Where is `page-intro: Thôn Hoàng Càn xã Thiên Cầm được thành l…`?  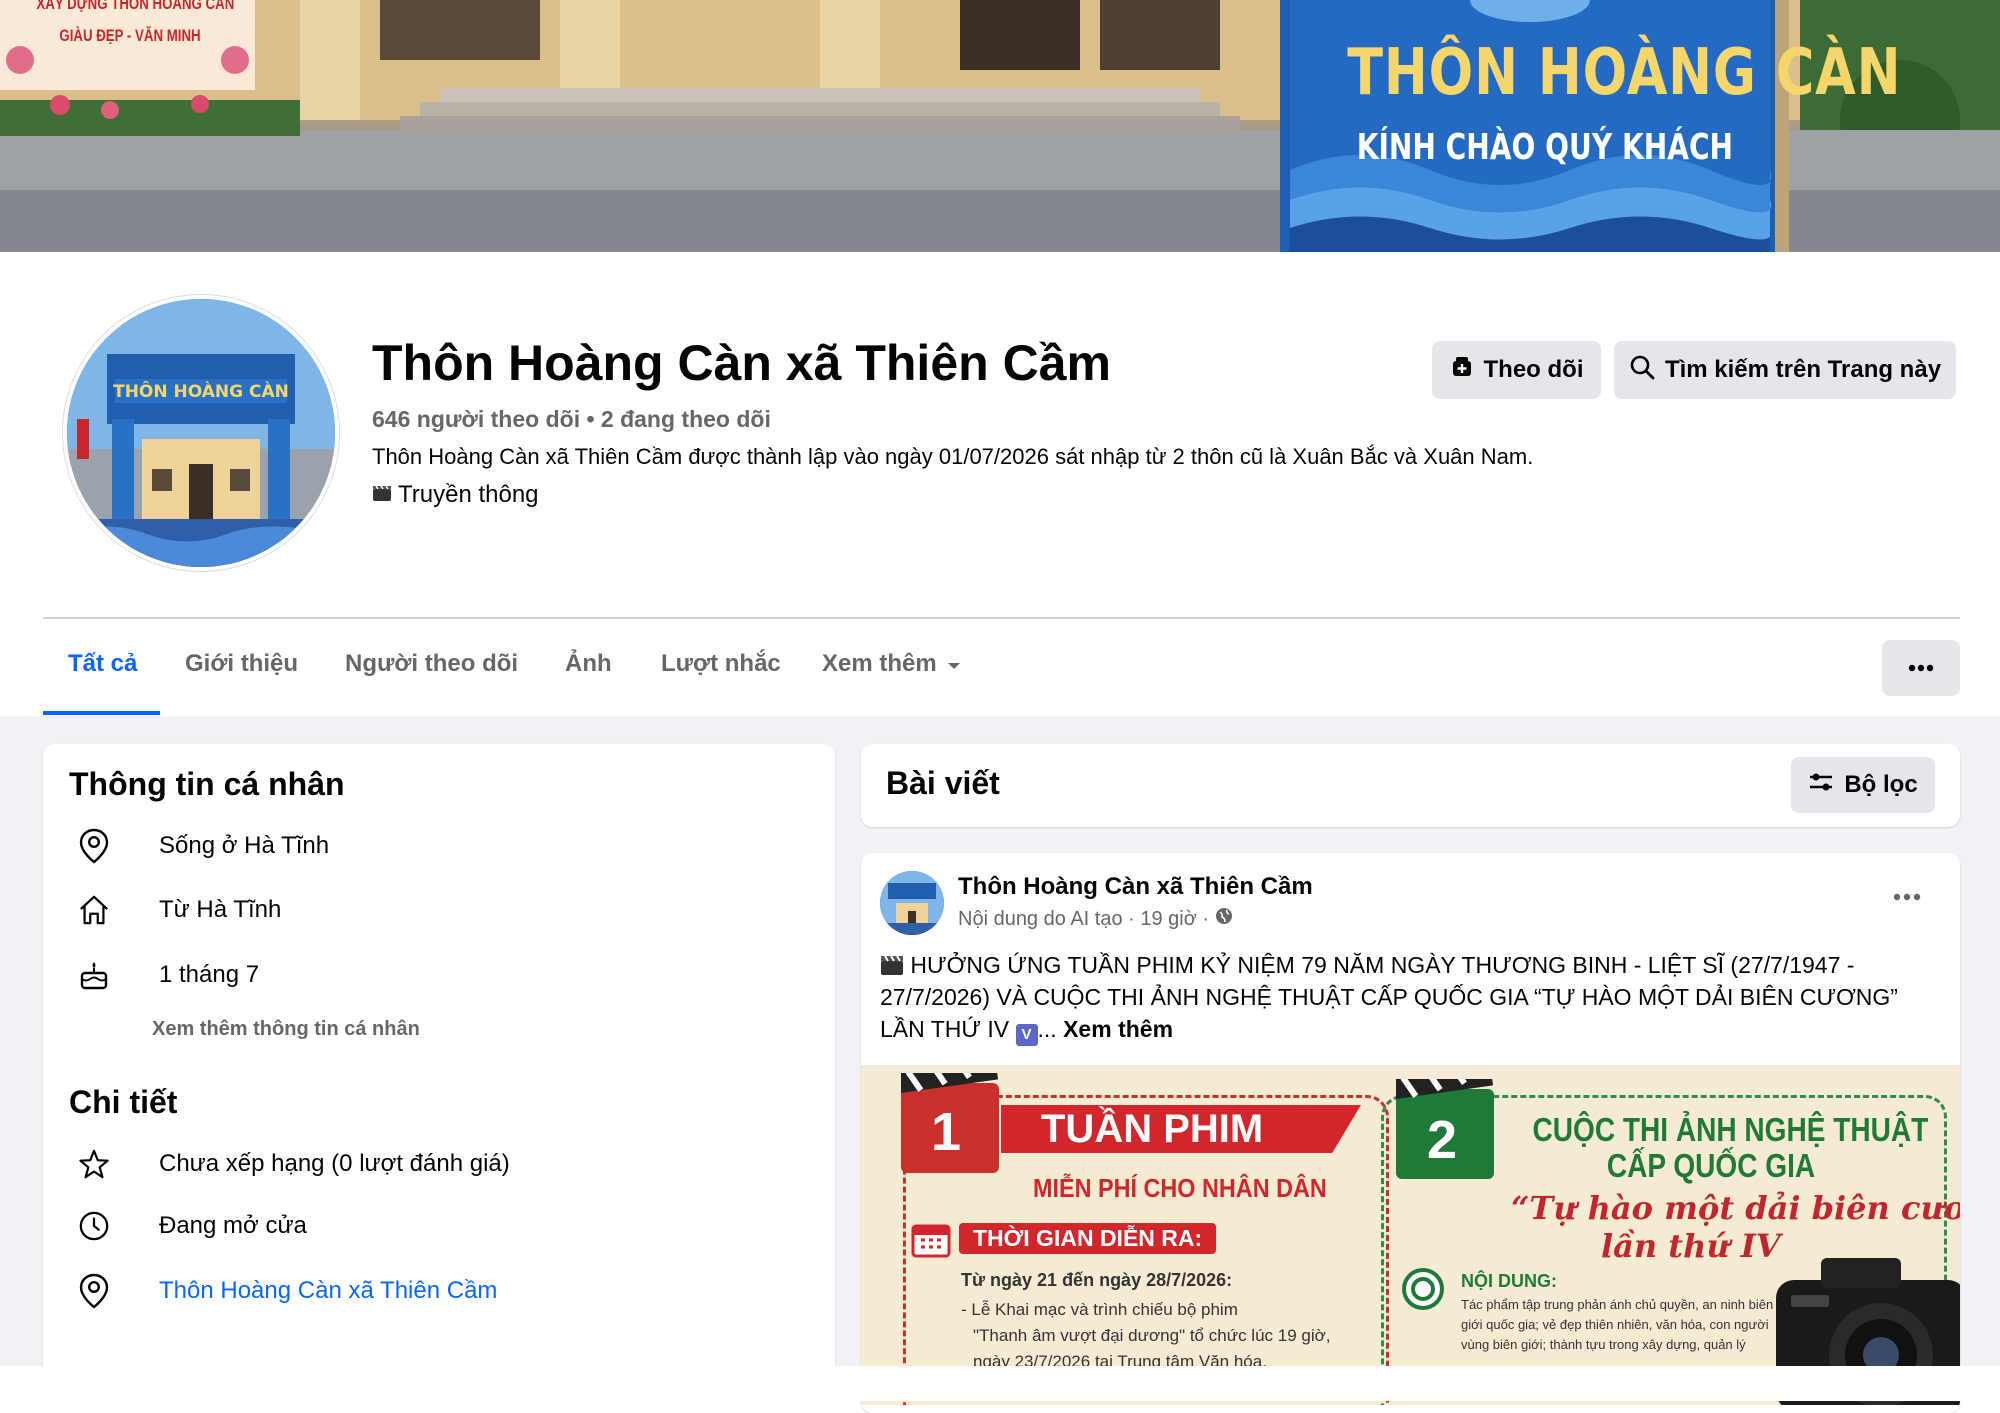
page-intro: Thôn Hoàng Càn xã Thiên Cầm được thành l… is located at coordinates (953, 456).